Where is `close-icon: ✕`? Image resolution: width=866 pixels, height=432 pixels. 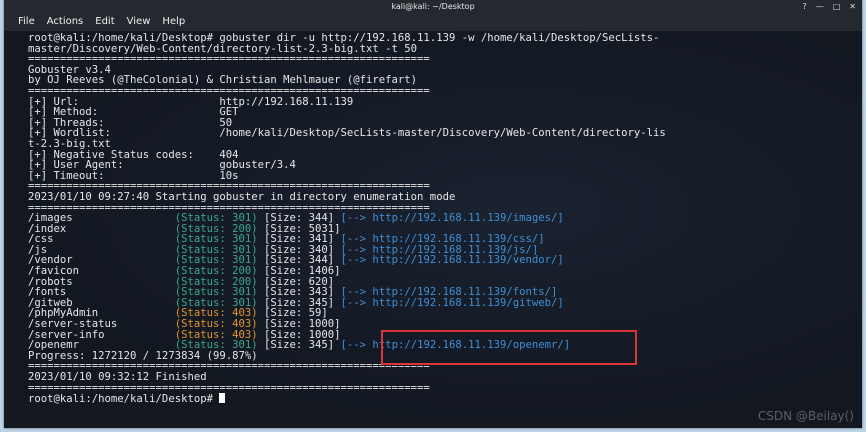
close-icon: ✕ is located at coordinates (852, 6).